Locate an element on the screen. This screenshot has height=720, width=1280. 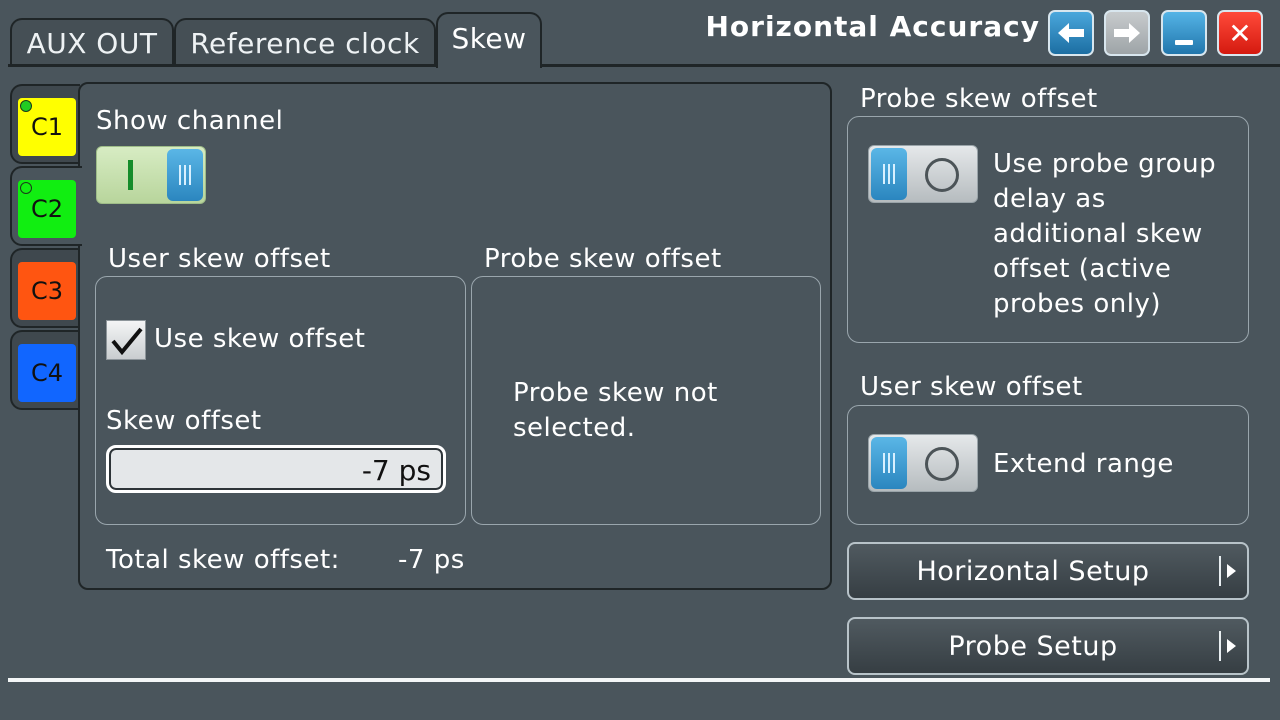
horizontal-setup-button: Horizontal Setup is located at coordinates (1048, 571).